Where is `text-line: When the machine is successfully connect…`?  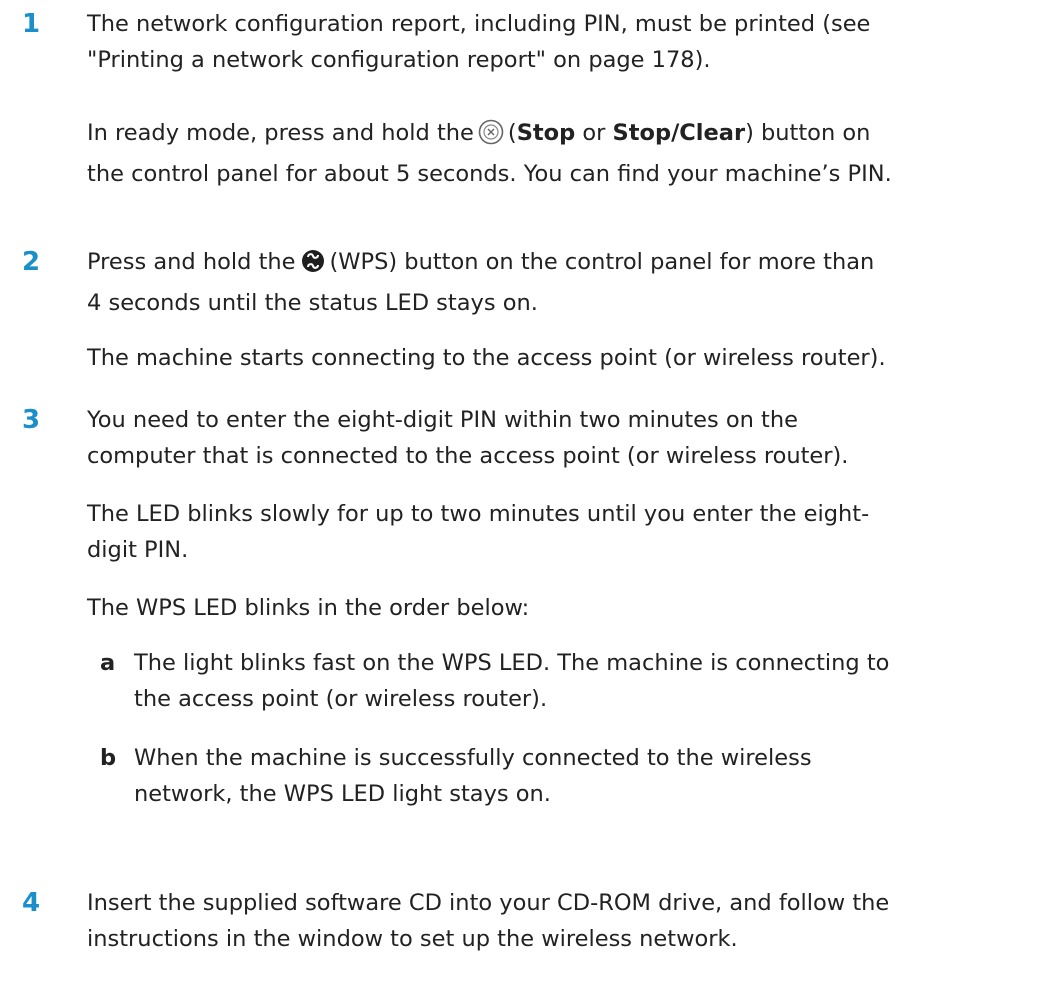
text-line: When the machine is successfully connect… is located at coordinates (473, 758).